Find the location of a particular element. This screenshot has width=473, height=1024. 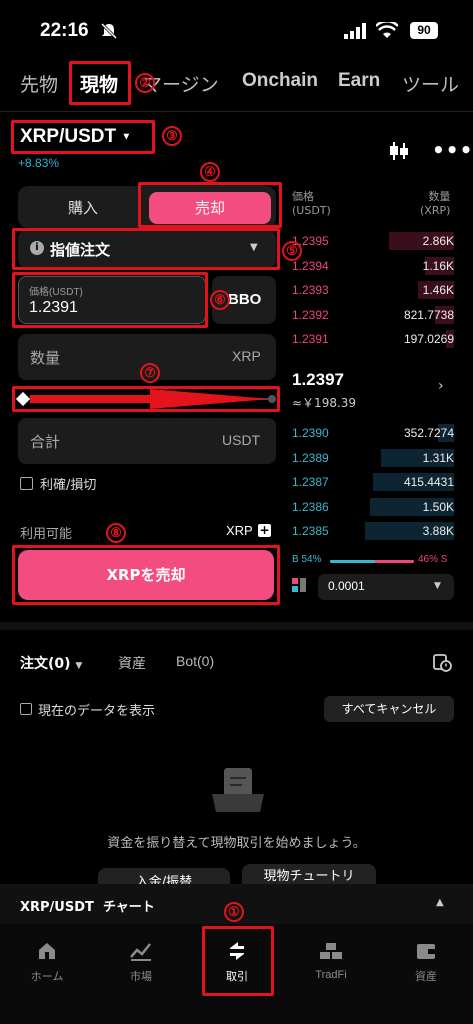

buy-ratio: B 54% is located at coordinates (307, 559).